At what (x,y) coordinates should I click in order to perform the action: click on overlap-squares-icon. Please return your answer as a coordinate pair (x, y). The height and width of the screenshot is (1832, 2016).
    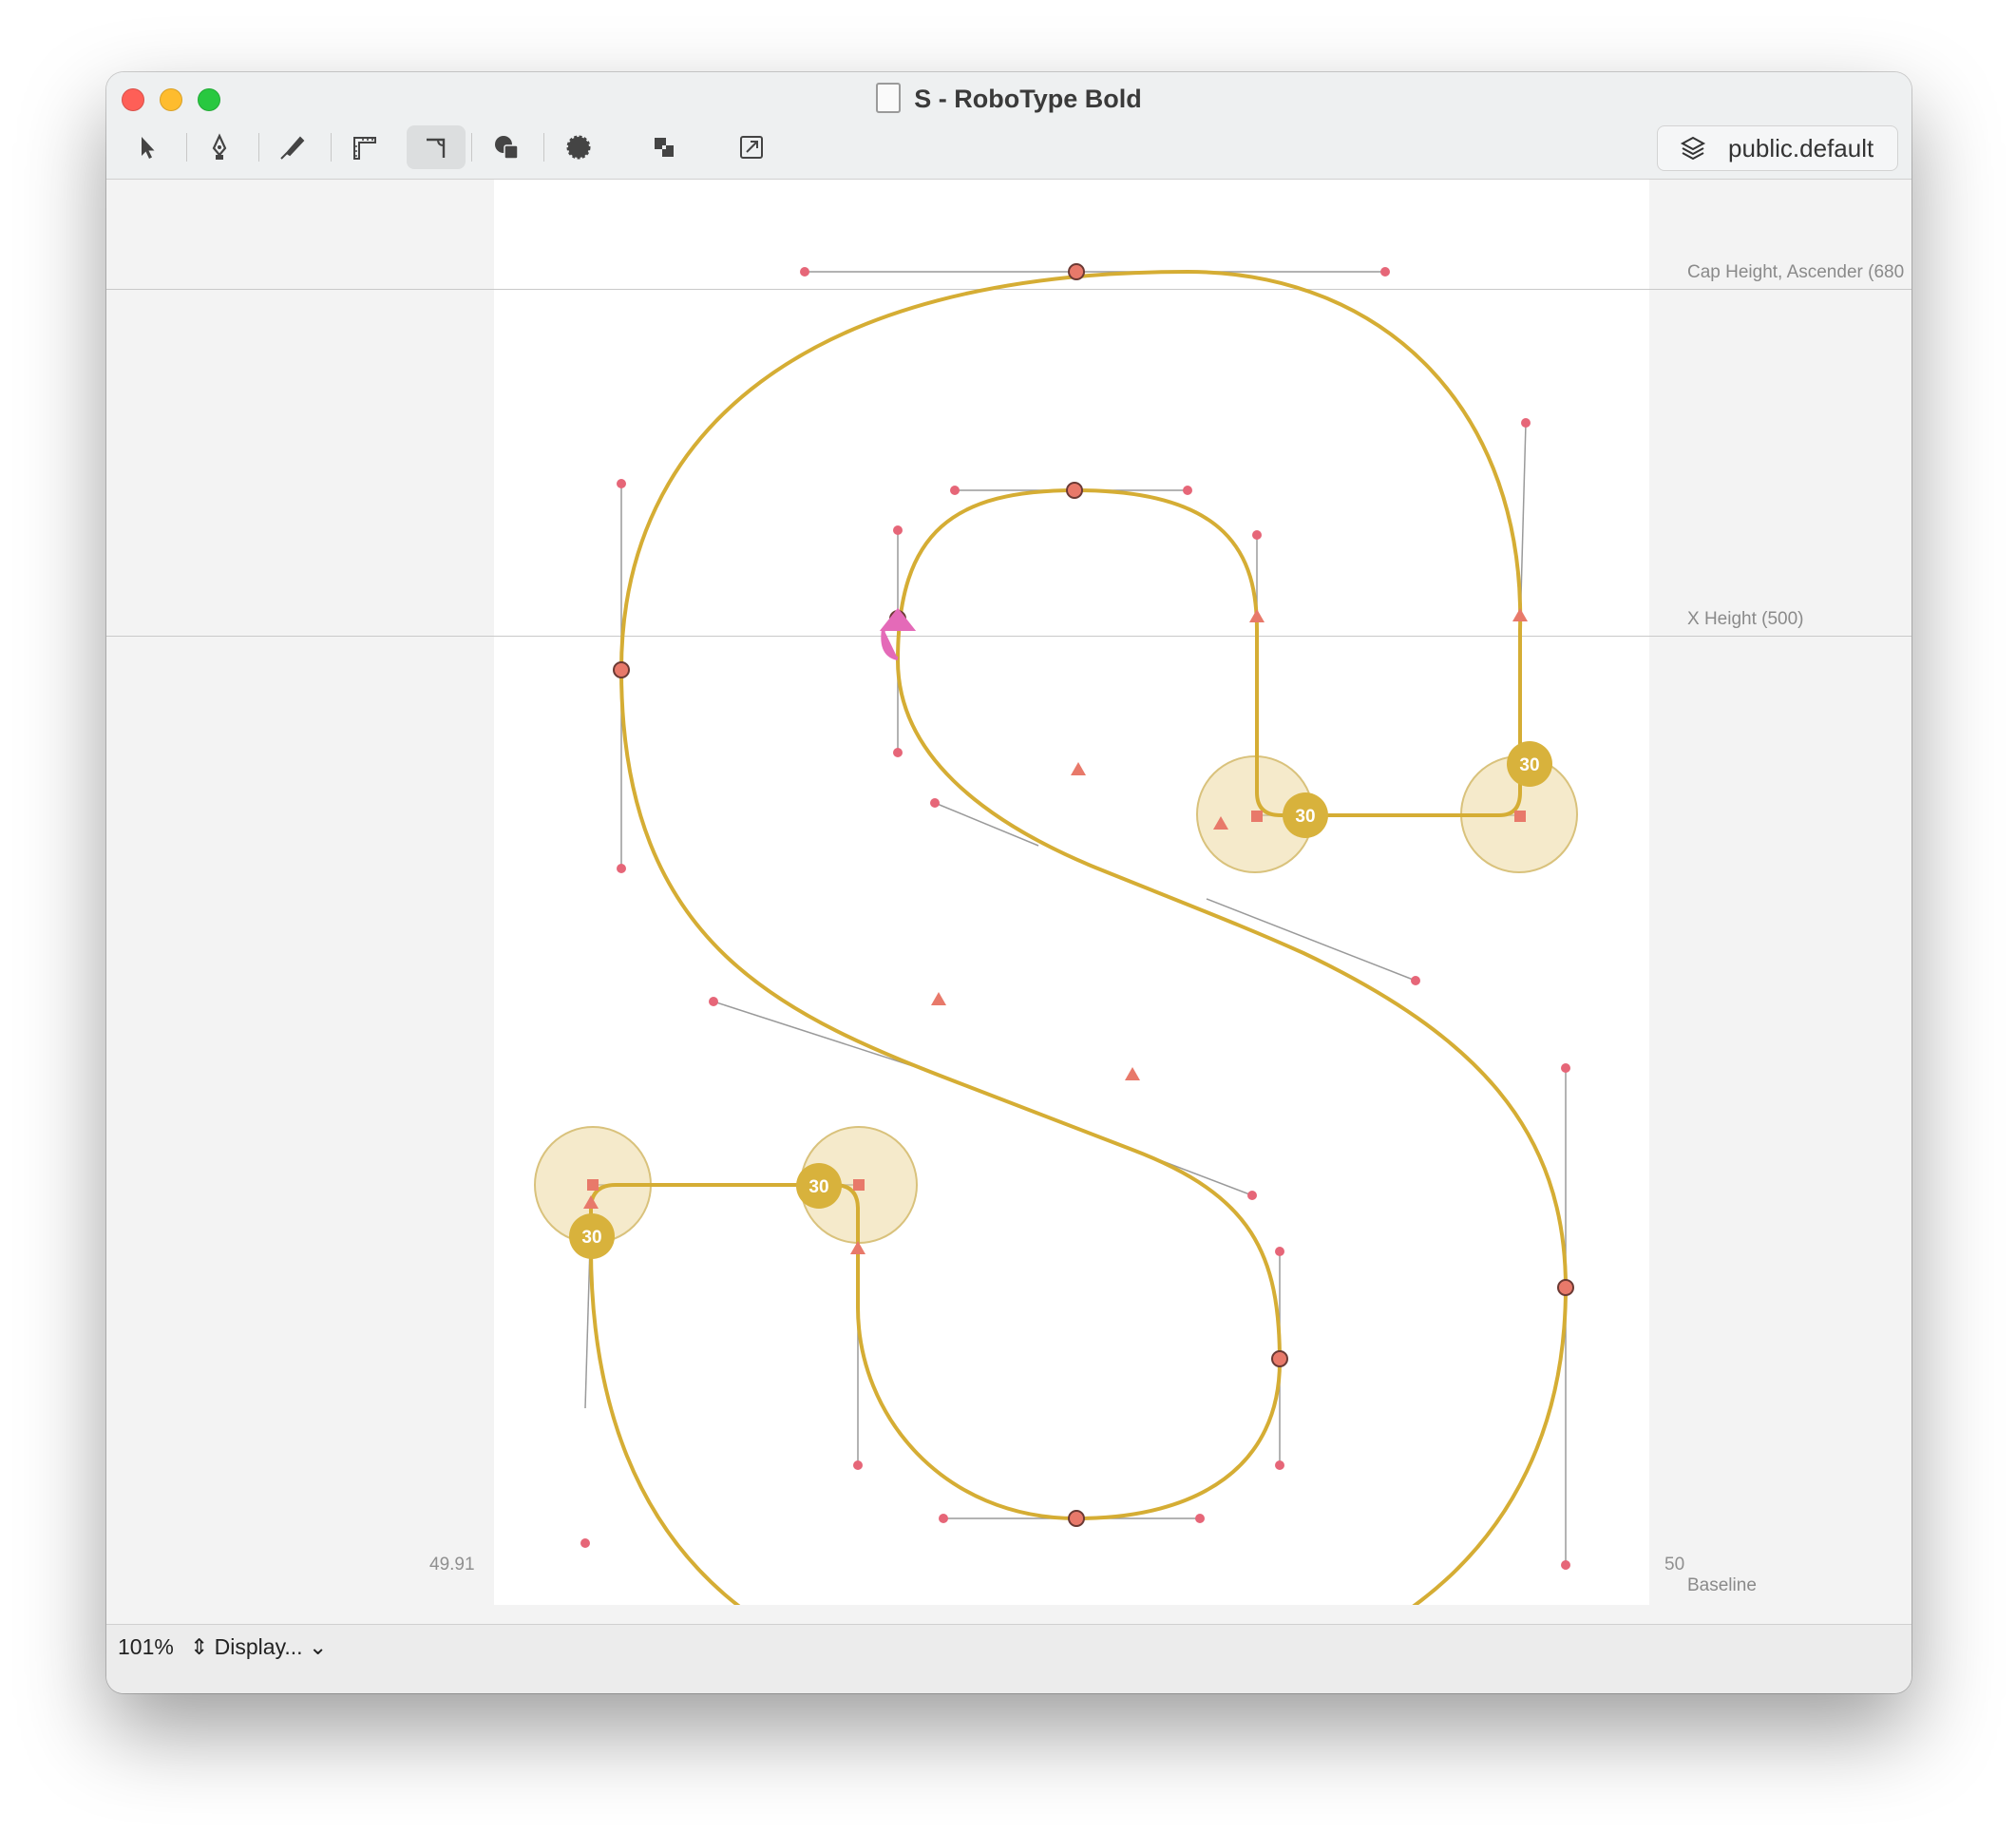
    Looking at the image, I should click on (664, 147).